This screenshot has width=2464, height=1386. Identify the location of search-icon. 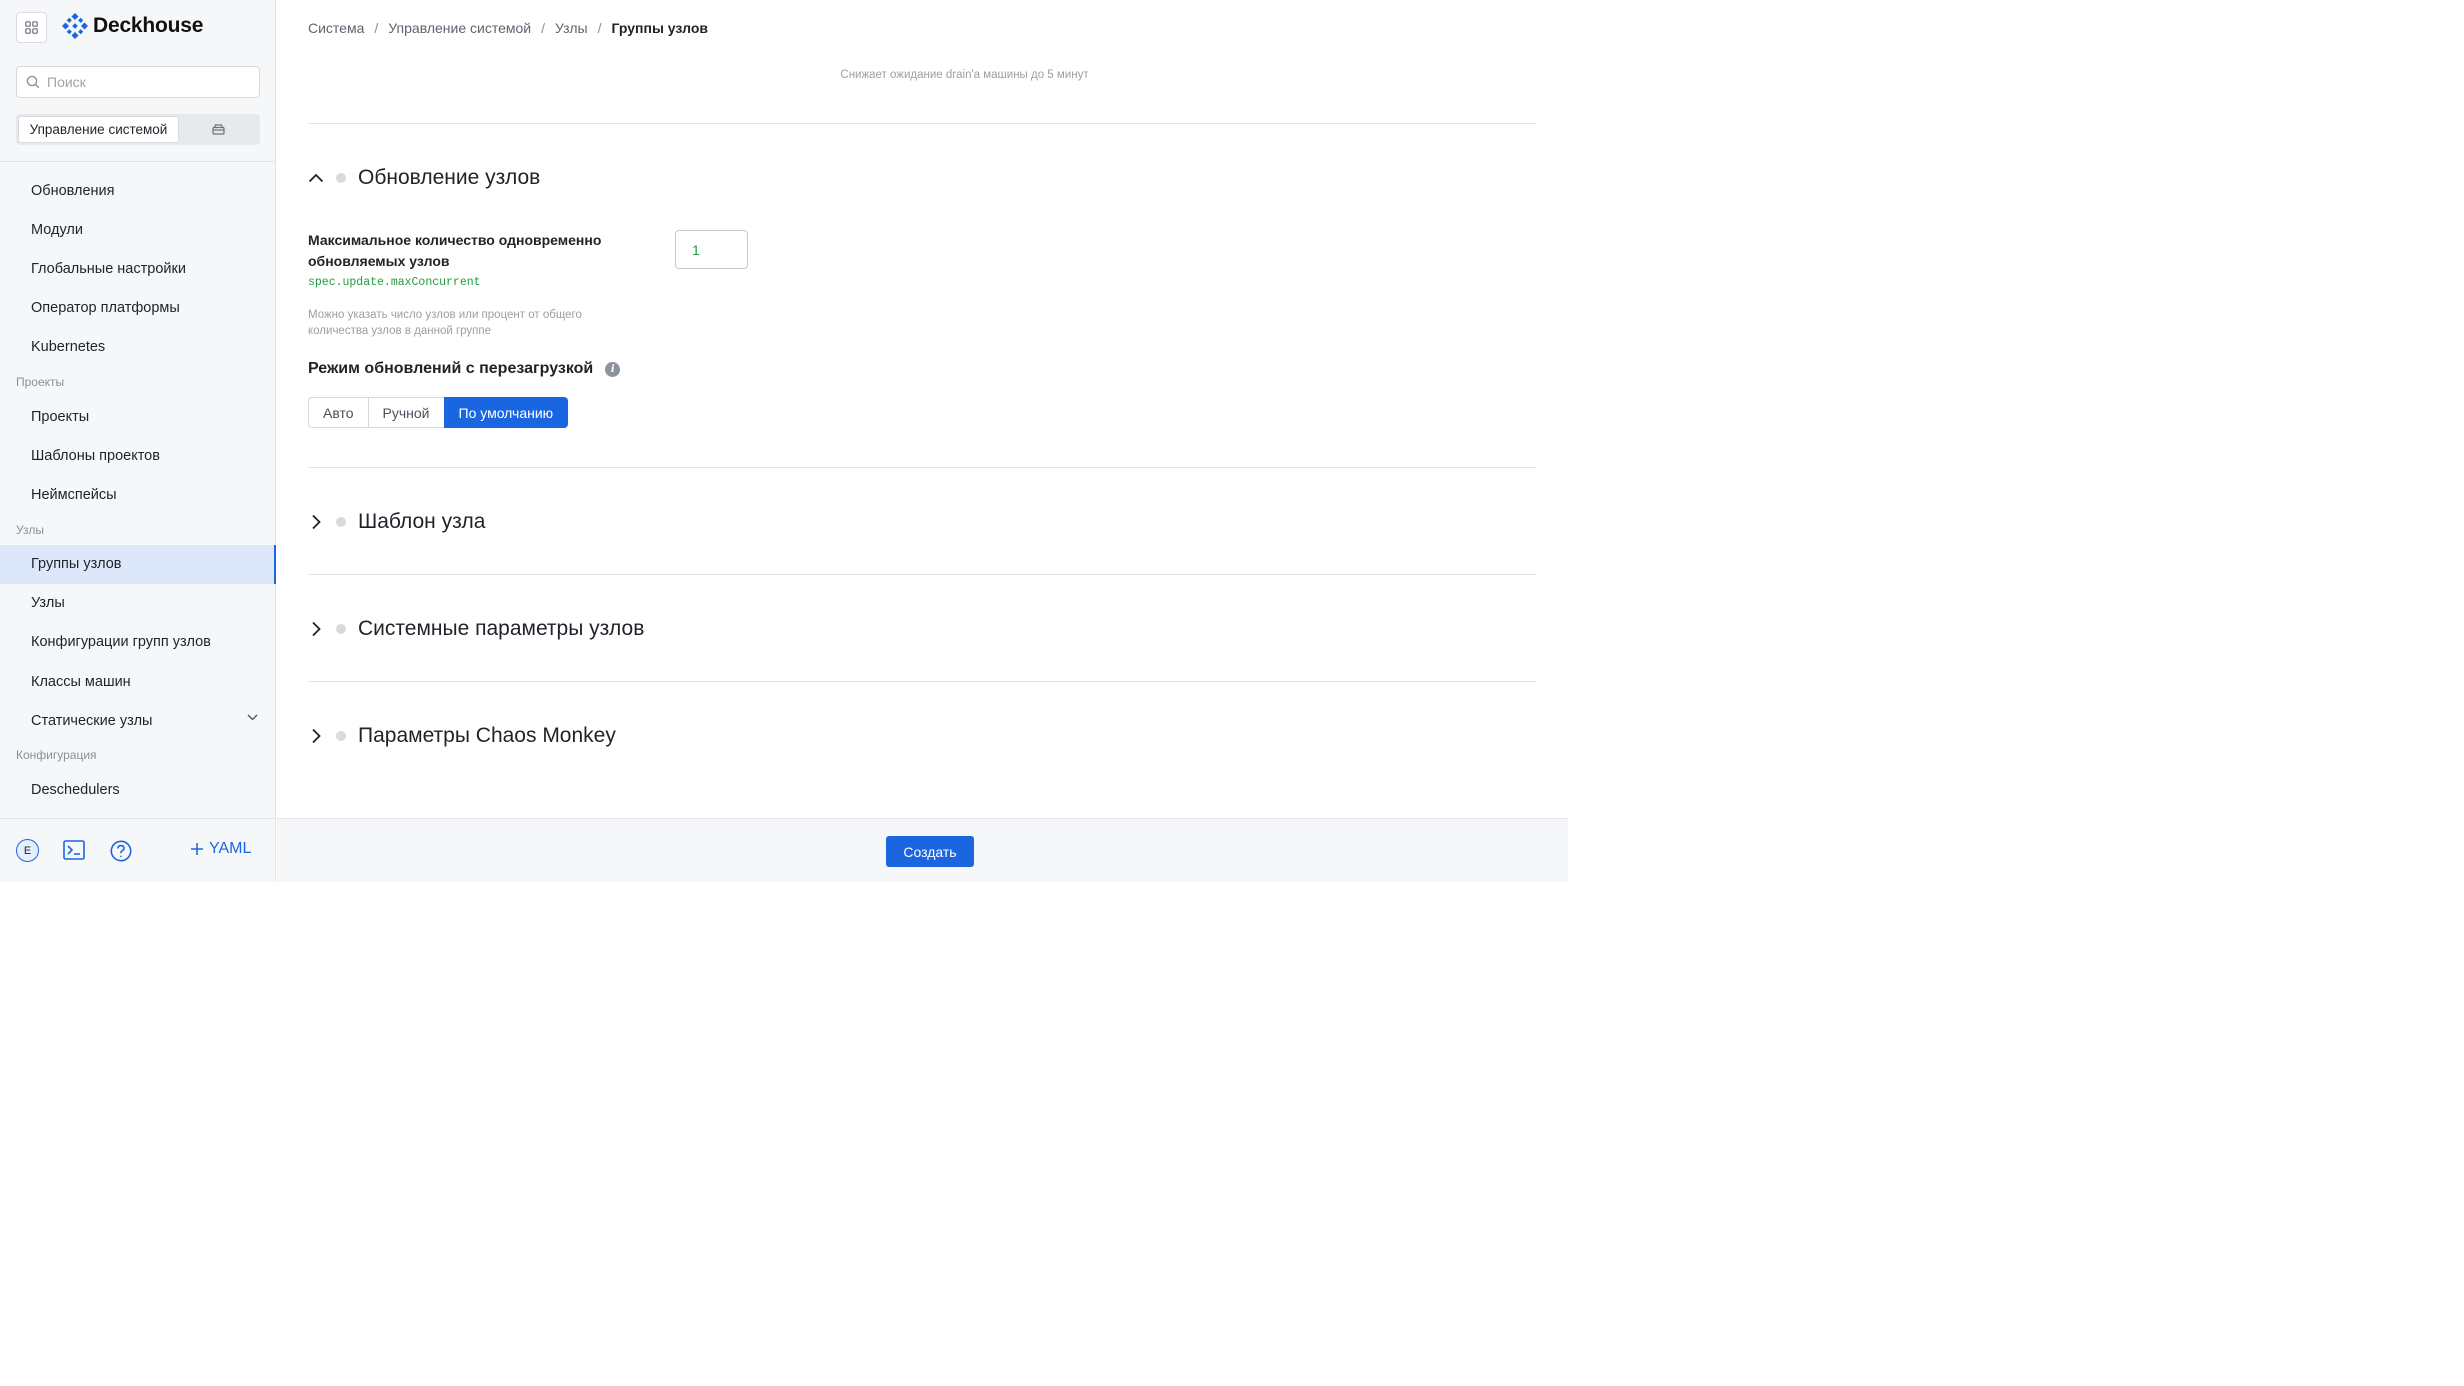
(33, 82).